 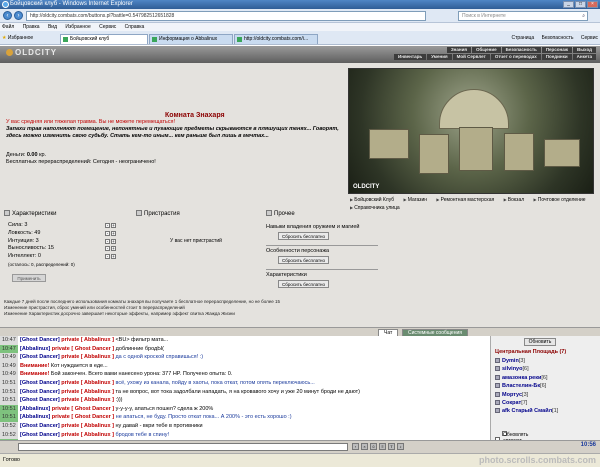 I want to click on online-user: амазонка реки[6], so click(x=526, y=378).